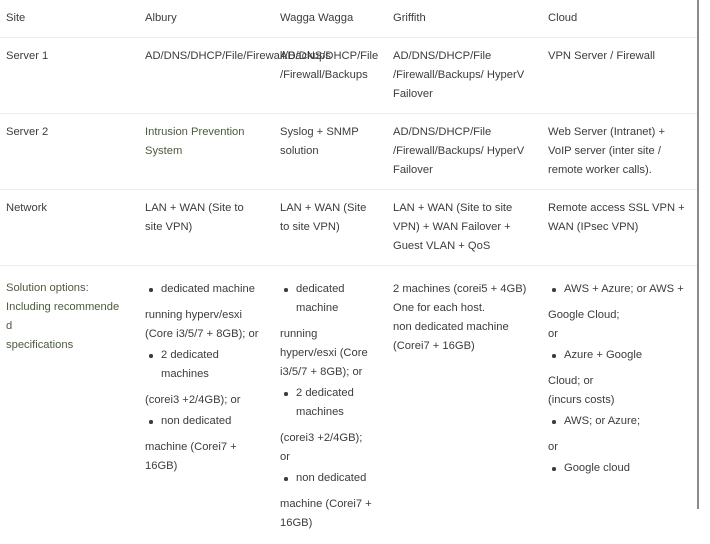 Image resolution: width=710 pixels, height=544 pixels. Describe the element at coordinates (330, 152) in the screenshot. I see `cell-server2-wagga: Syslog + SNMP solution` at that location.